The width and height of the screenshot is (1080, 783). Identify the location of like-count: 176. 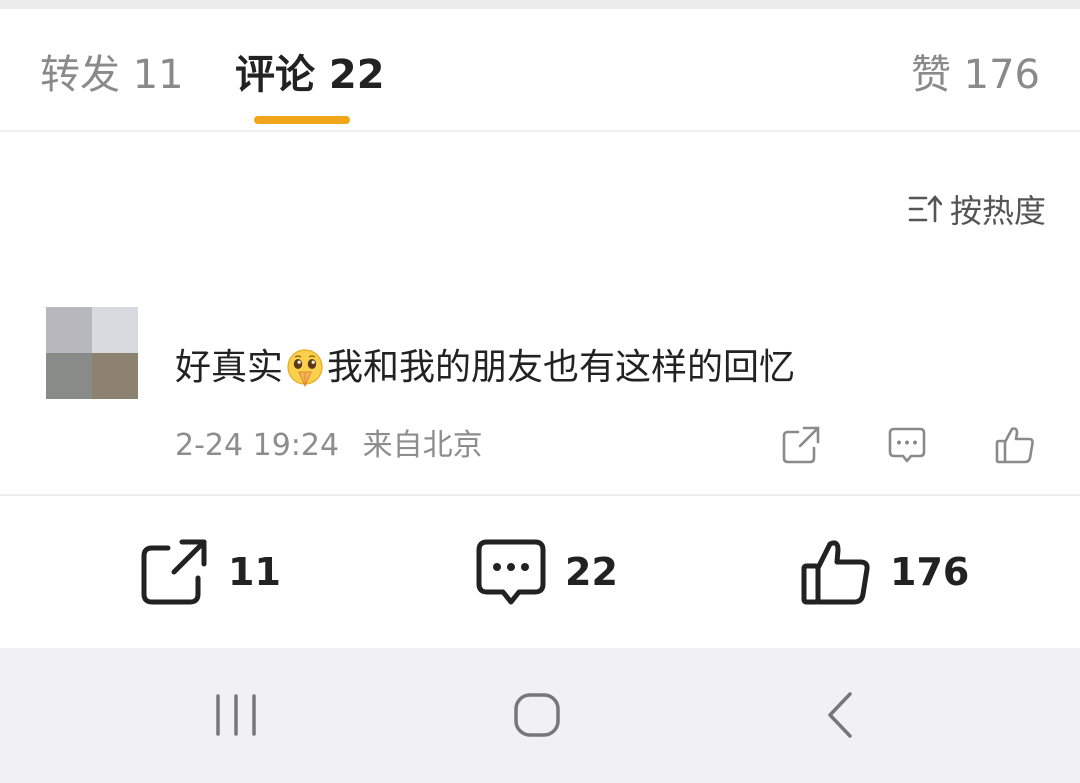
(930, 572).